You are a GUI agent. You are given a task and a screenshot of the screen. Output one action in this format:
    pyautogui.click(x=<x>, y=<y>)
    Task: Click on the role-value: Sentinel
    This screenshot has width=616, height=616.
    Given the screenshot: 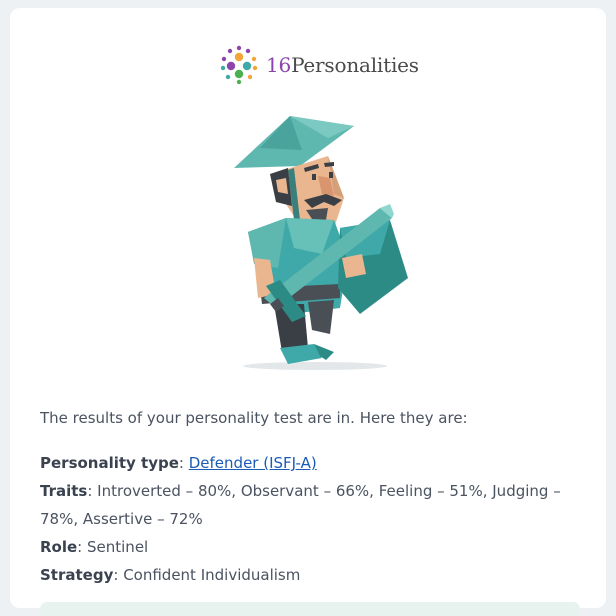 What is the action you would take?
    pyautogui.click(x=118, y=547)
    